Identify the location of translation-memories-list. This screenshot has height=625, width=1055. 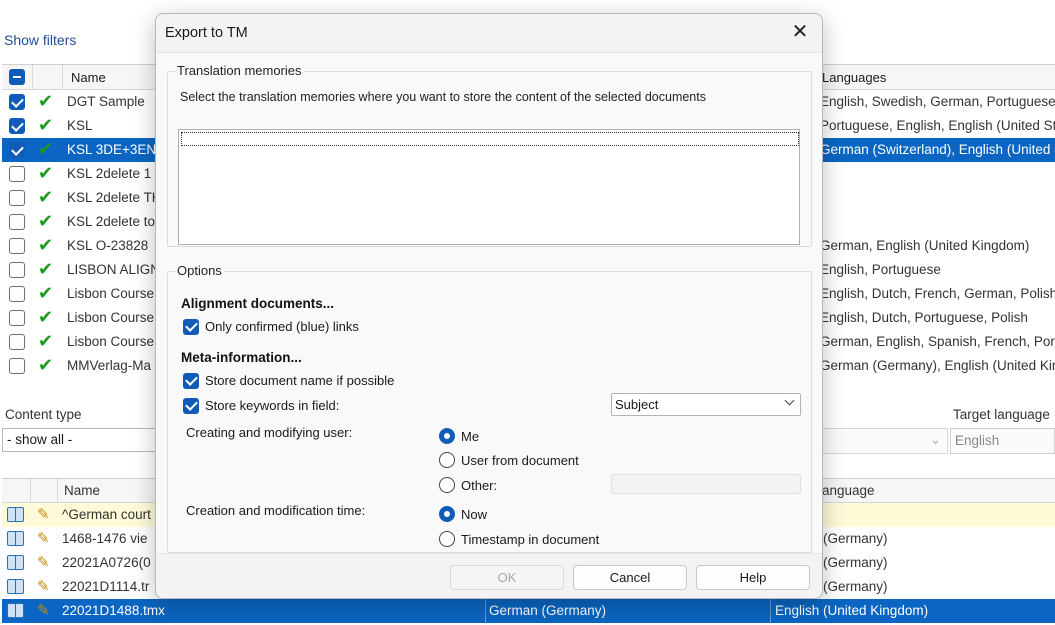
(489, 187).